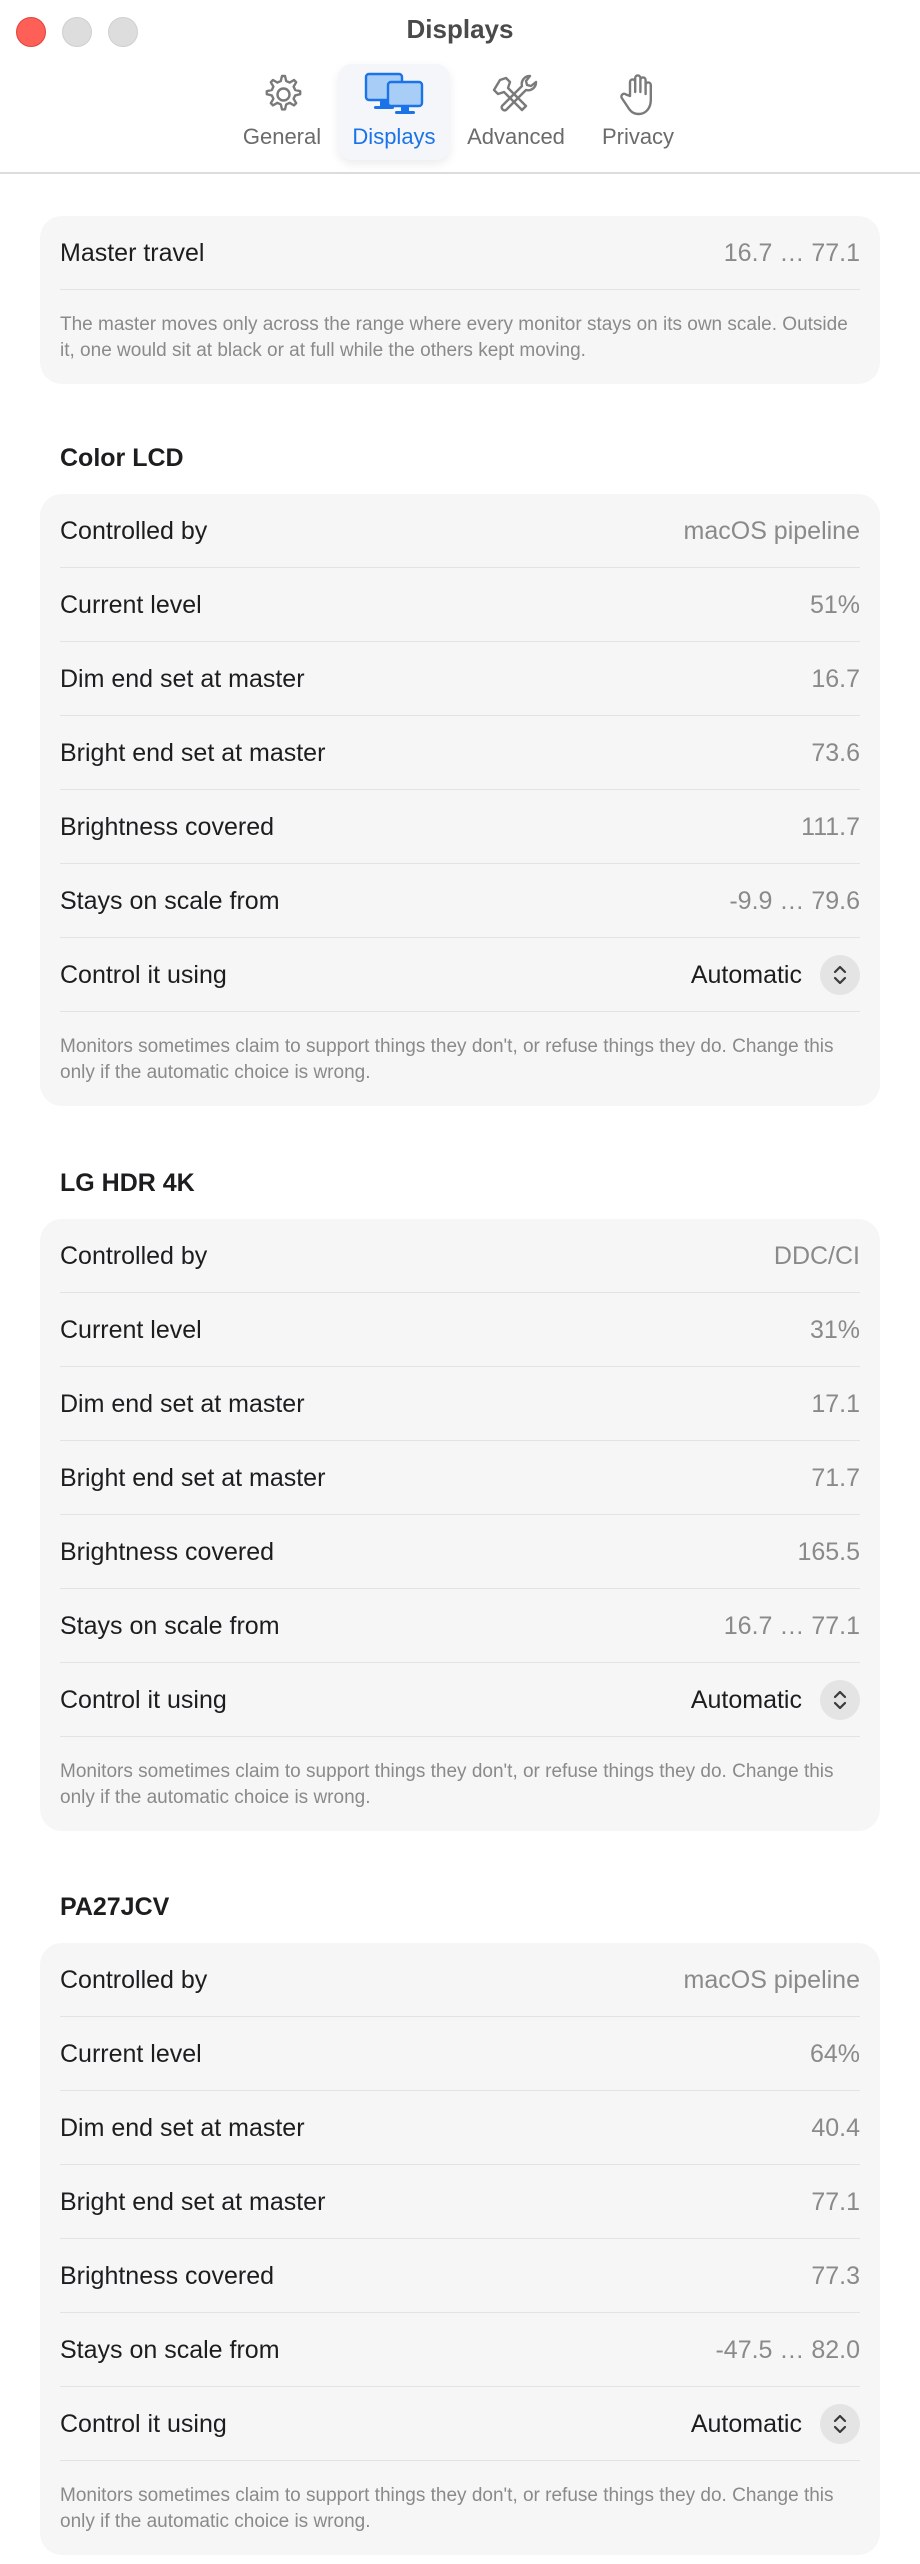 Image resolution: width=920 pixels, height=2564 pixels. I want to click on row-value: 40.4, so click(835, 2128).